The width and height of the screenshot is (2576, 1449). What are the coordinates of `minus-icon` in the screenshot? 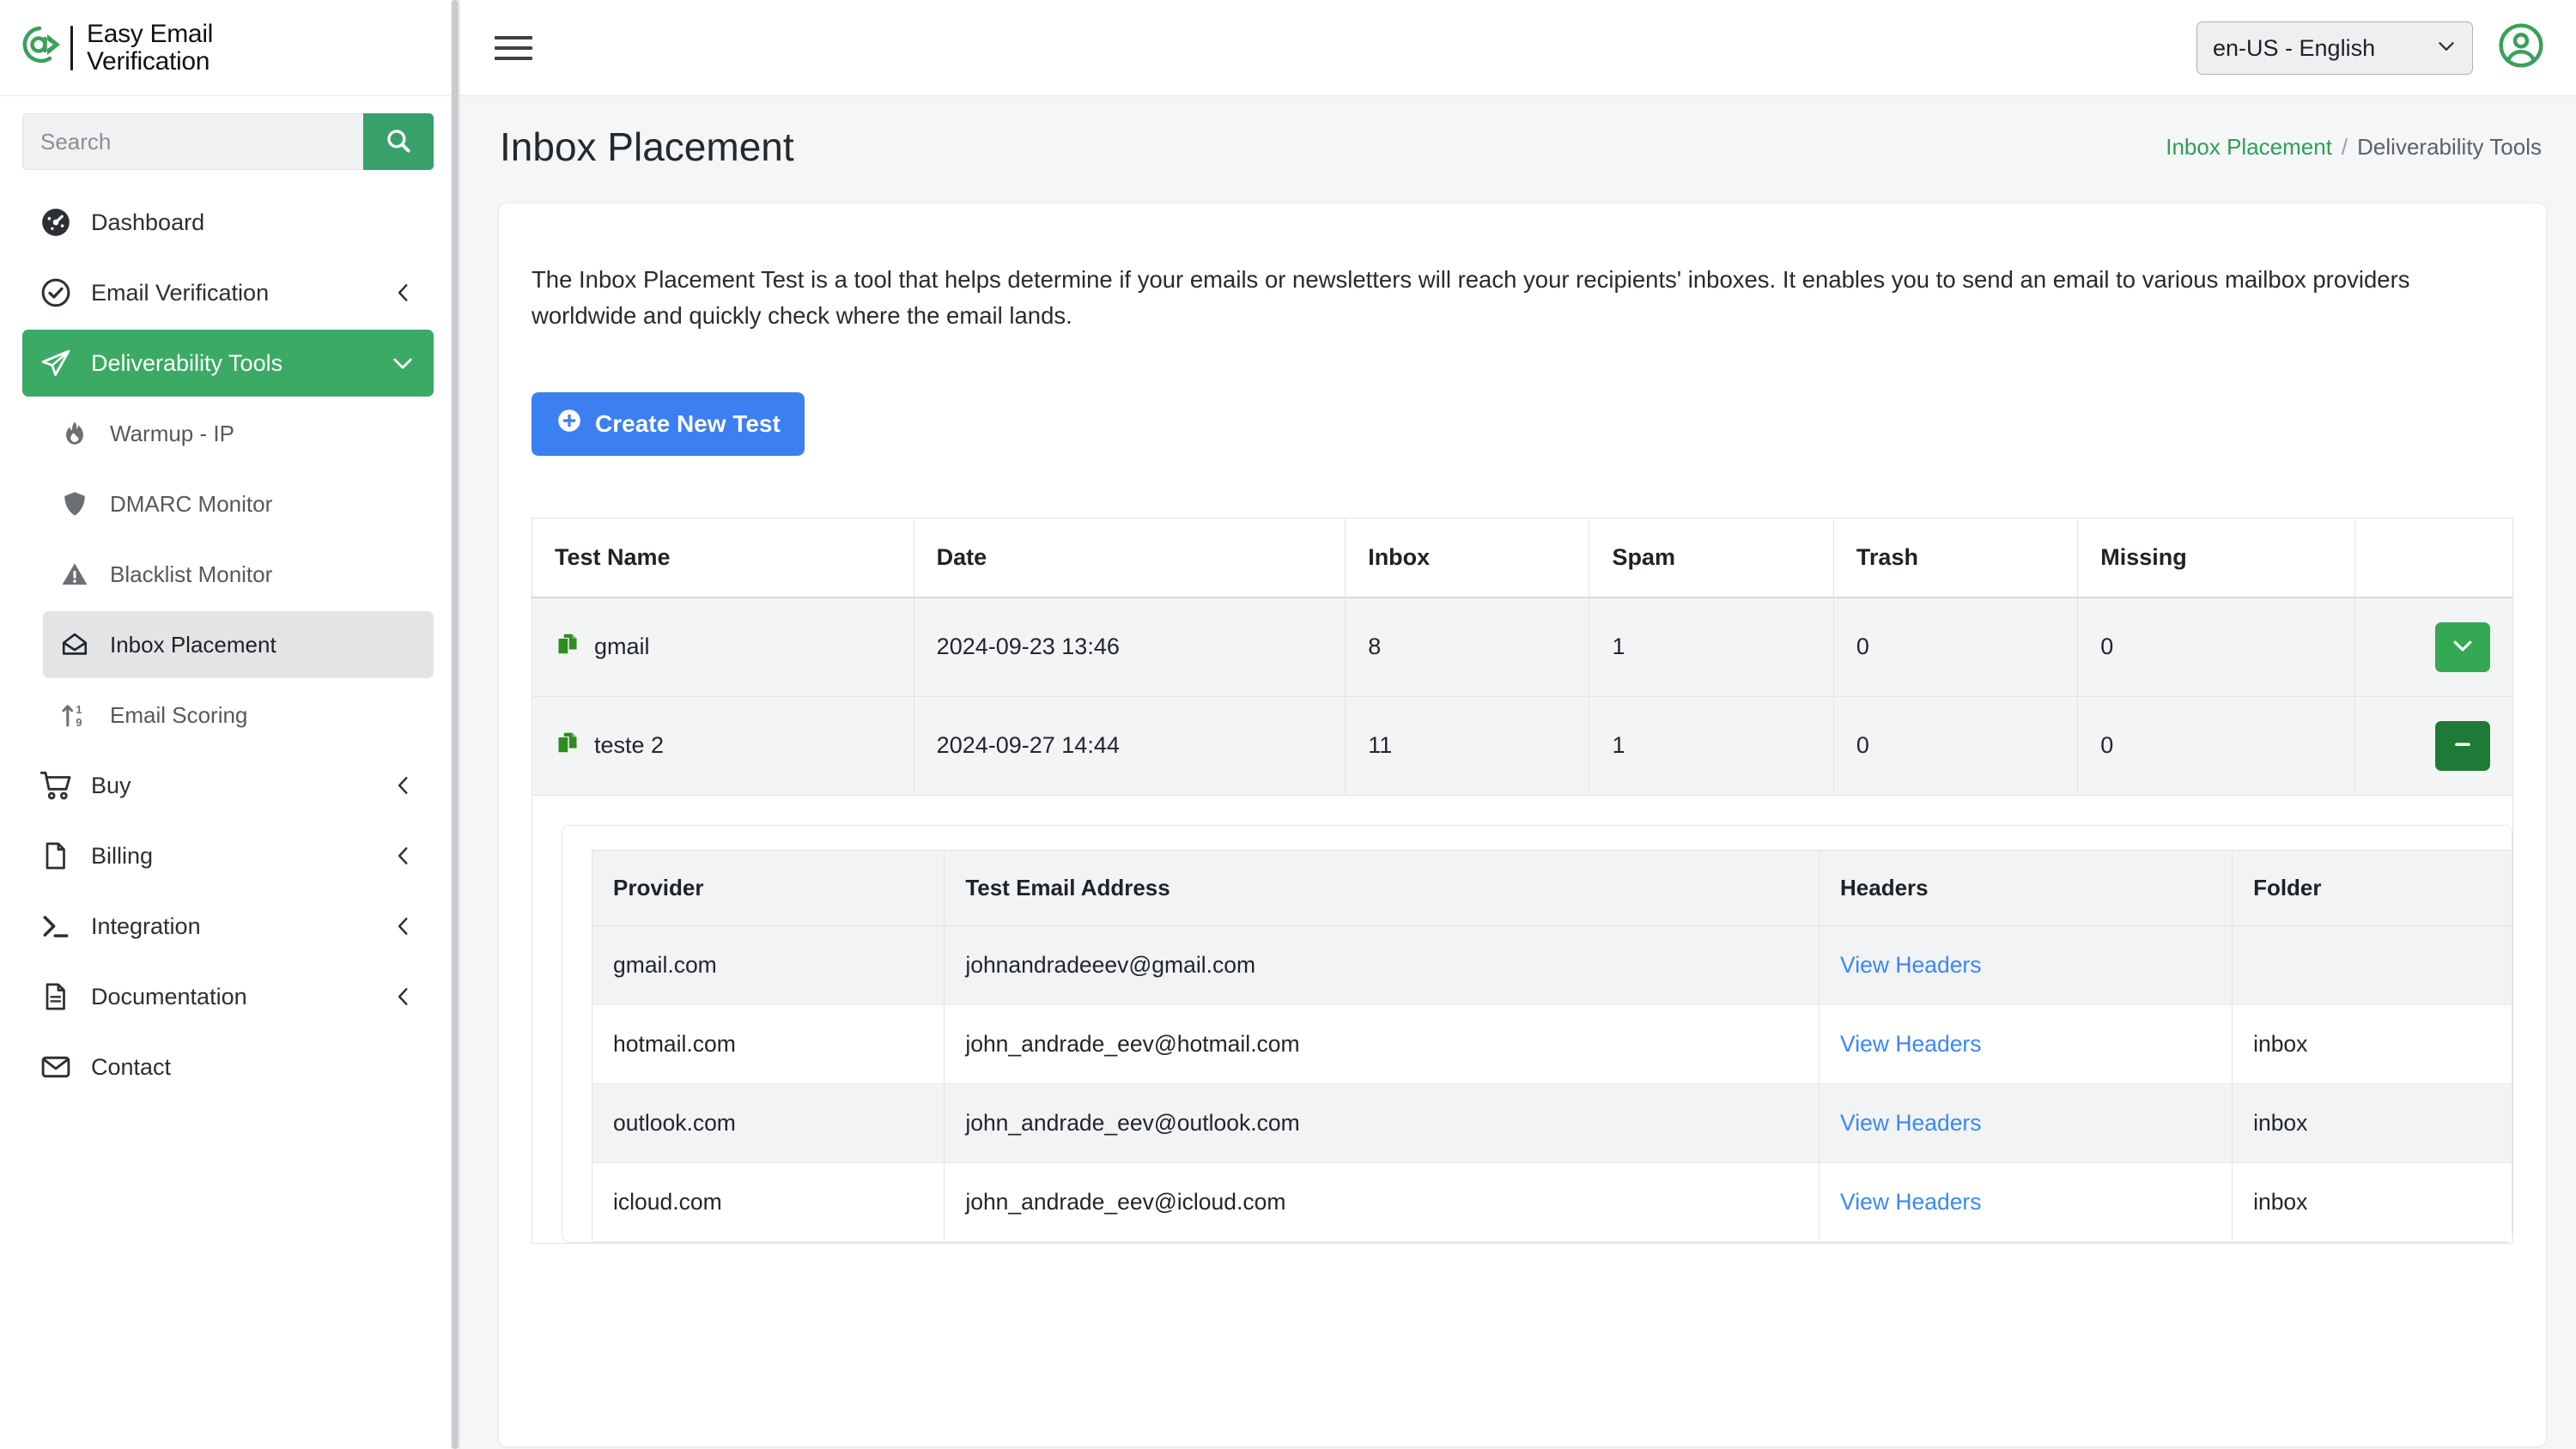 It's located at (2463, 745).